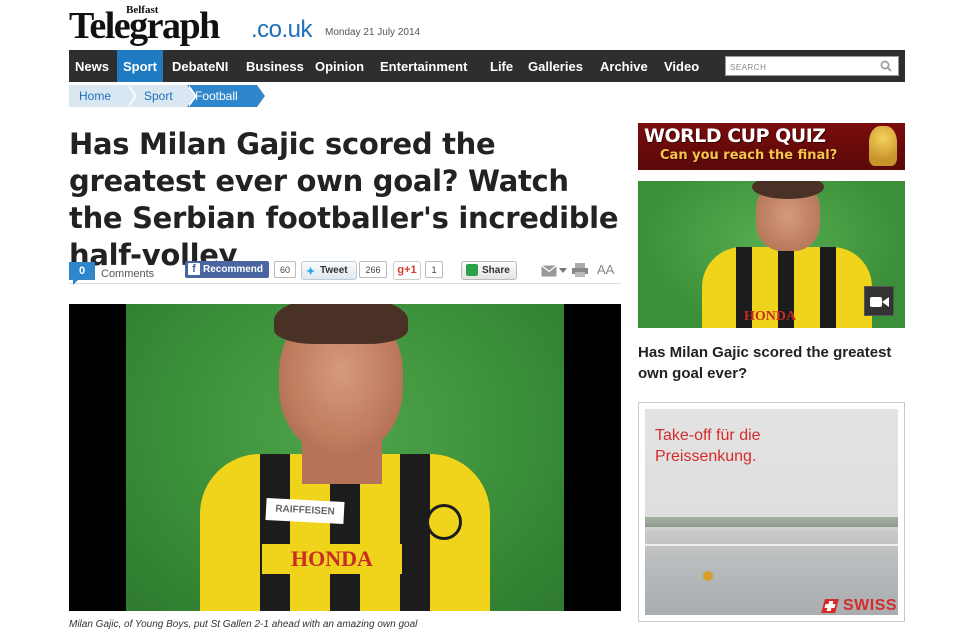  I want to click on ad-runway-line, so click(771, 545).